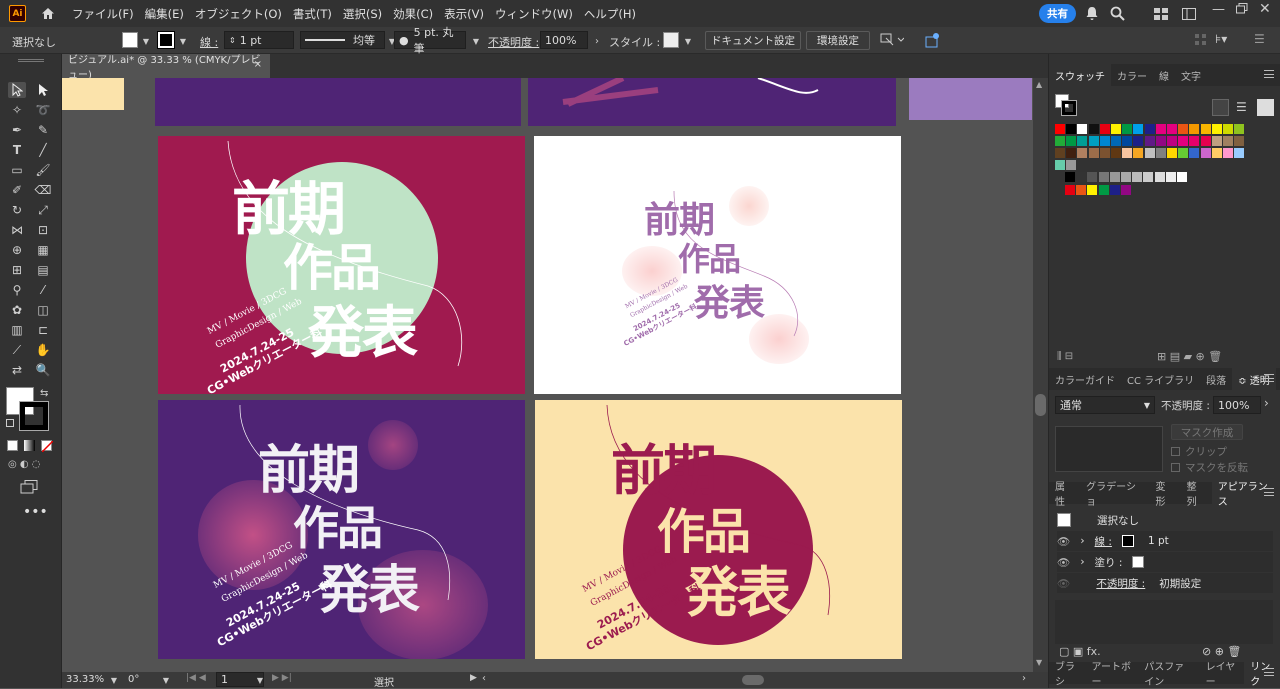 This screenshot has width=1280, height=689. I want to click on panel-tab: 整列, so click(1196, 495).